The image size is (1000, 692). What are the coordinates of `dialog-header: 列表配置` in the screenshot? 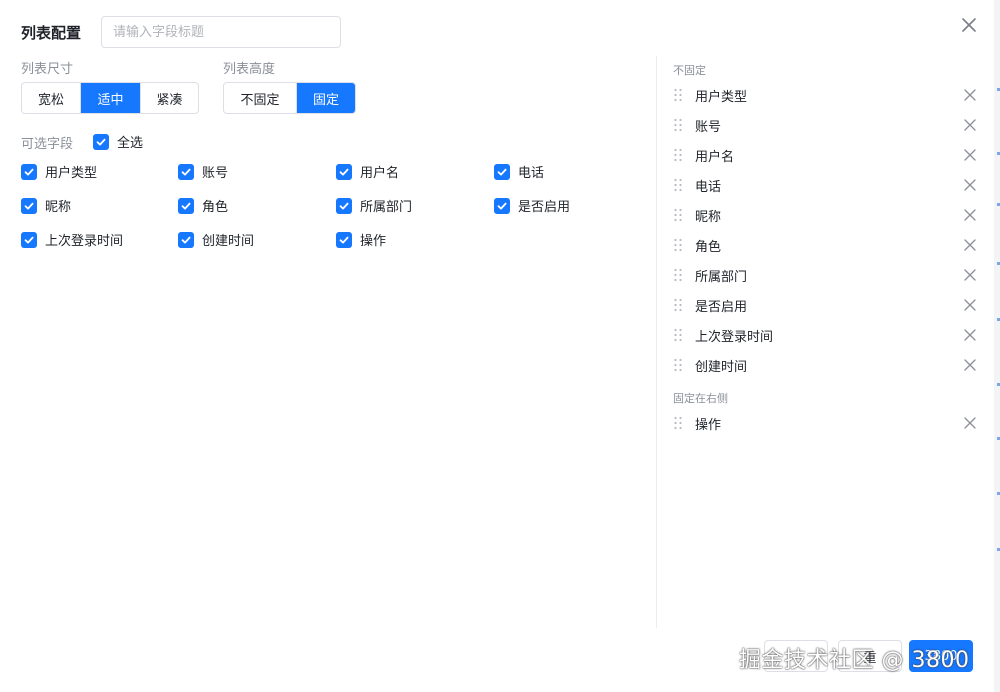 It's located at (500, 28).